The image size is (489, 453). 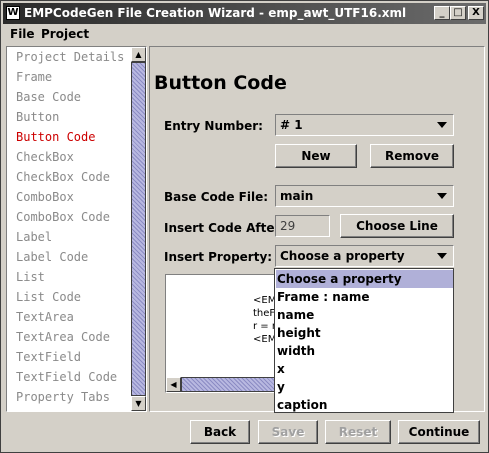 I want to click on entry-number-value: # 1, so click(x=291, y=125).